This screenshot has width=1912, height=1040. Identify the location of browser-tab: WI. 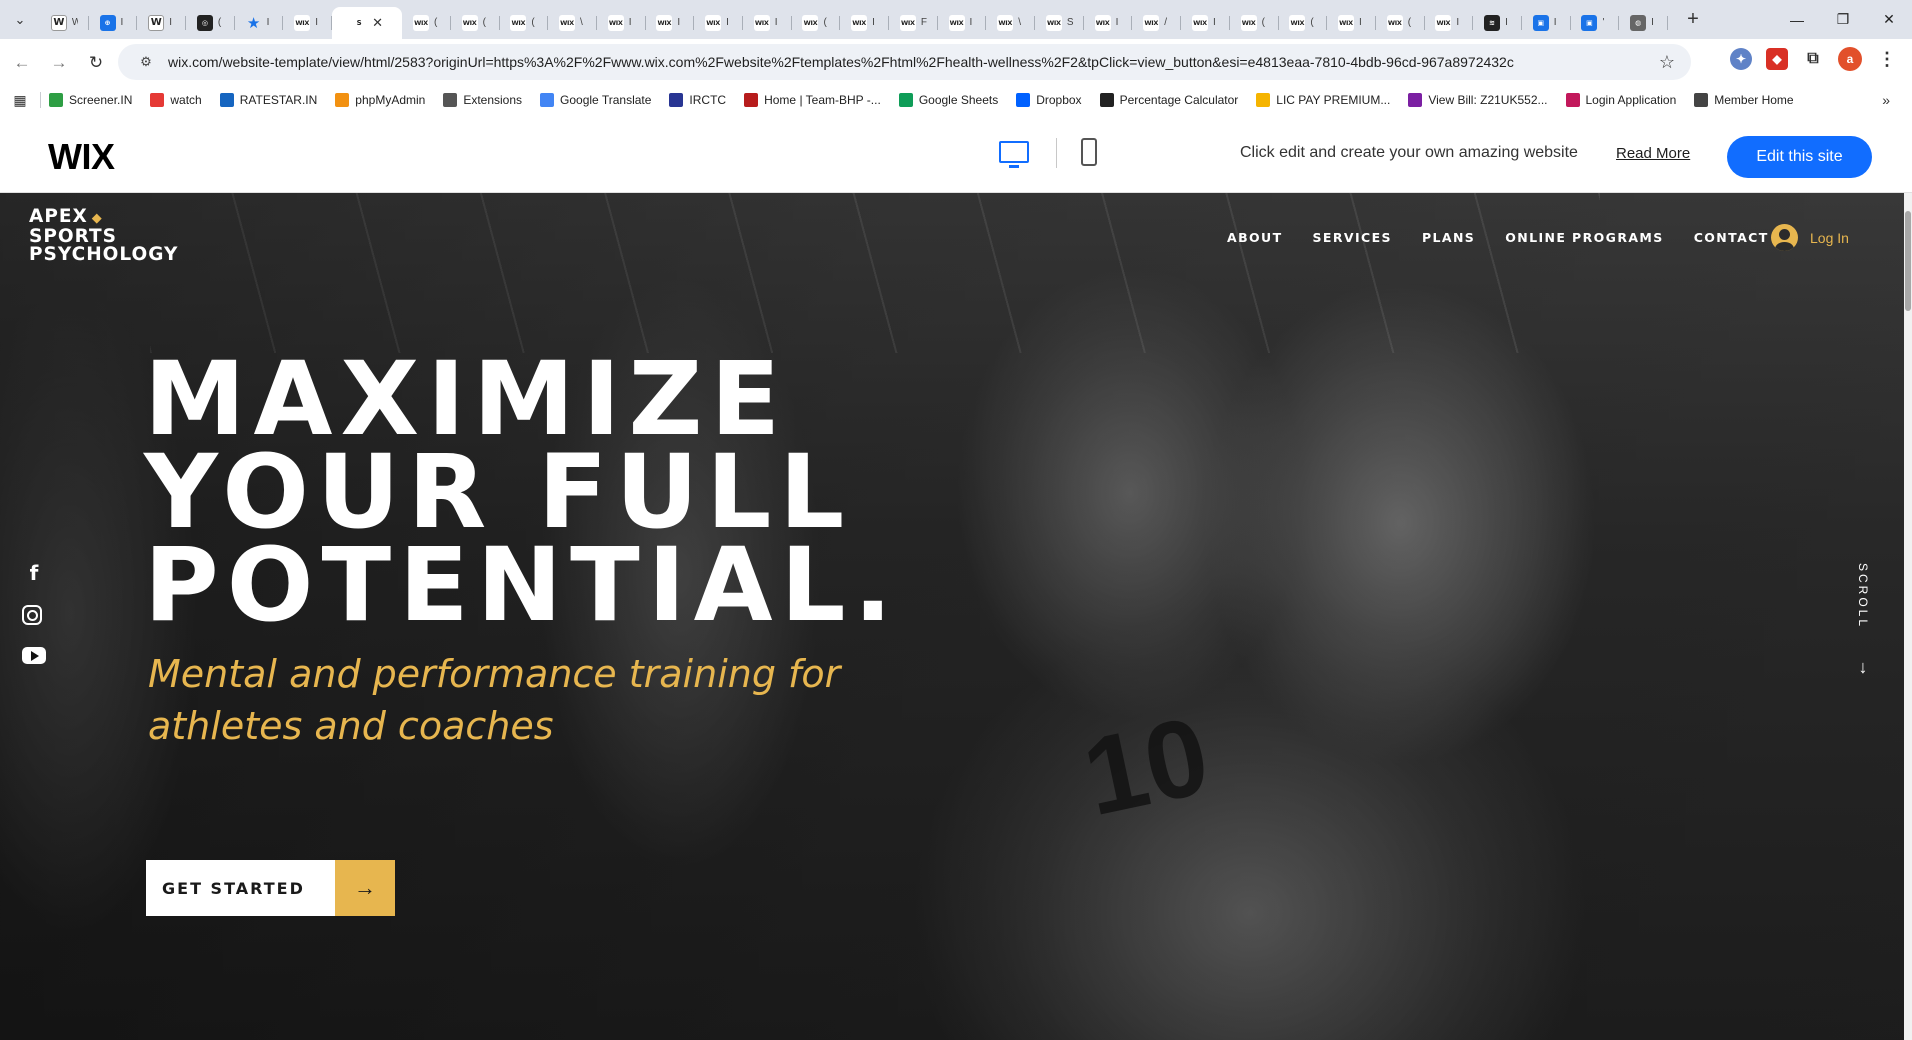
(161, 23).